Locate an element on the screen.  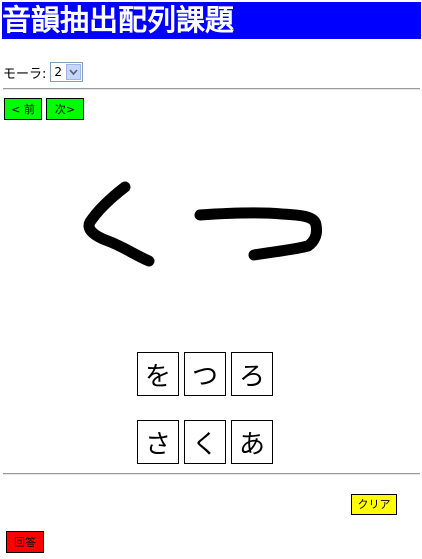
page-title: 音韻抽出配列課題 is located at coordinates (211, 20).